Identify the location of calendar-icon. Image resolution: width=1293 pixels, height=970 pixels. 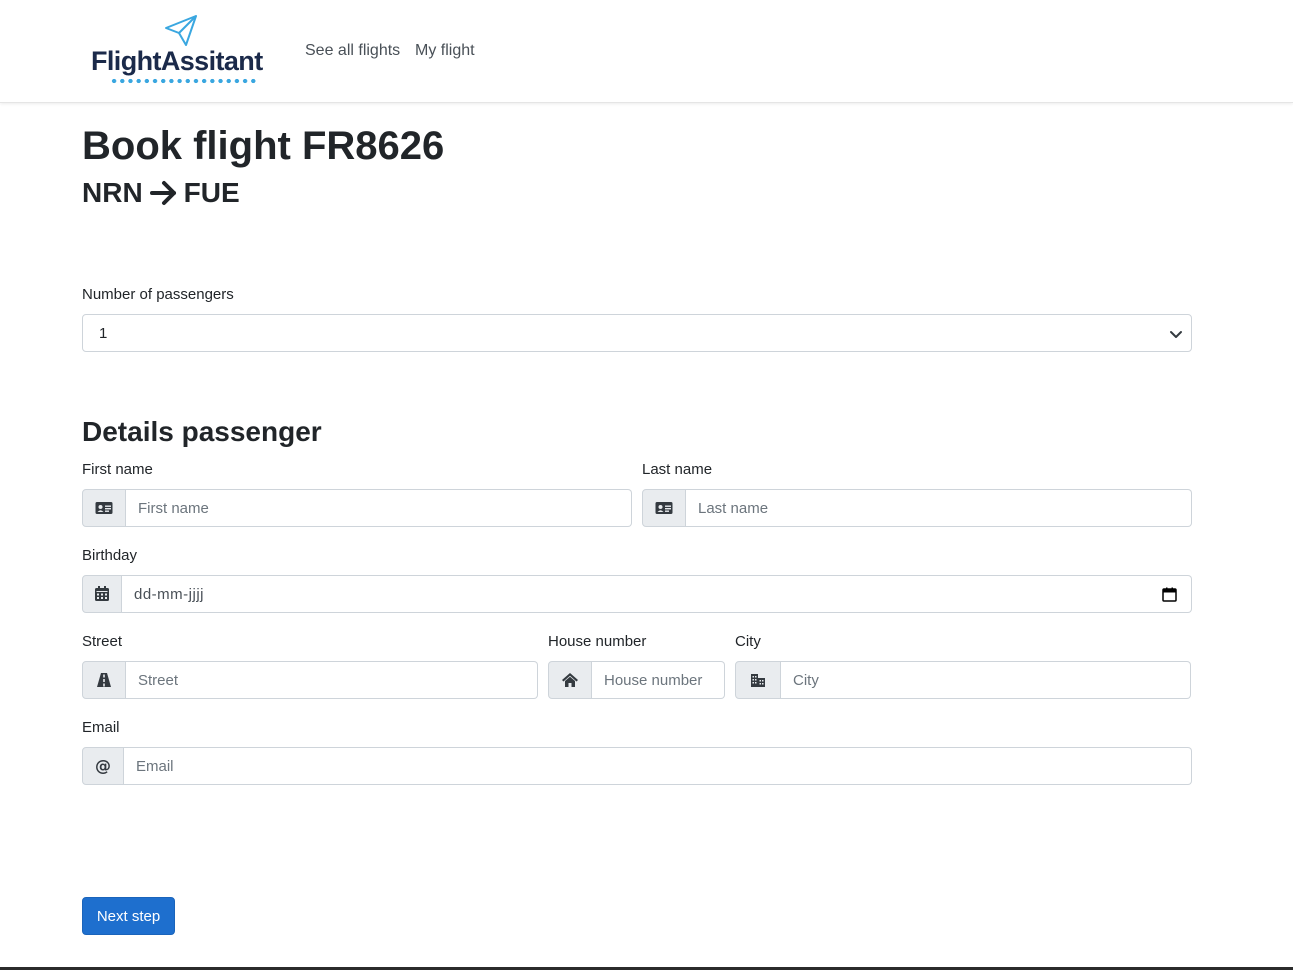
(102, 593).